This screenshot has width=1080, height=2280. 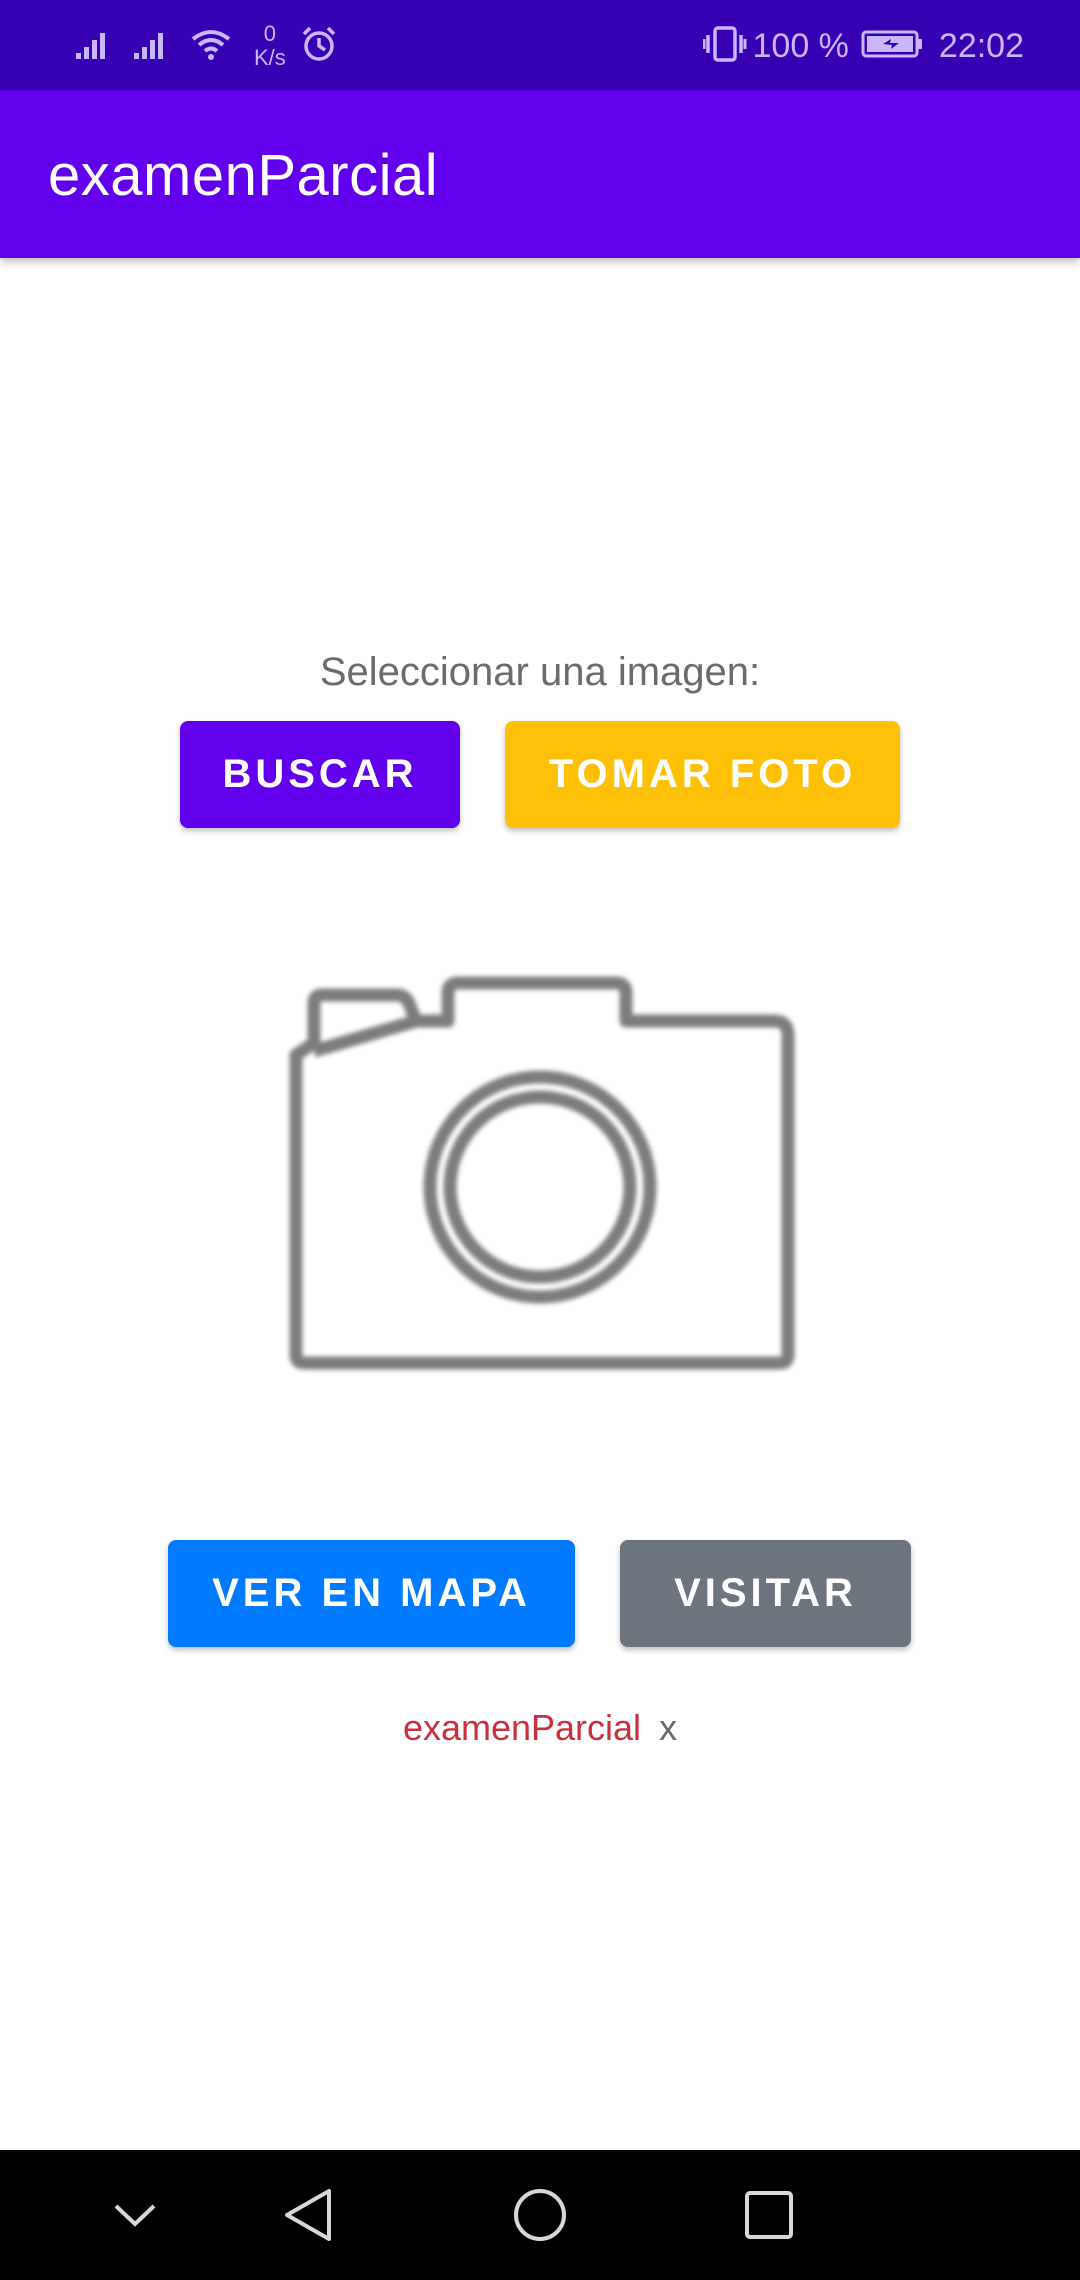 What do you see at coordinates (540, 45) in the screenshot?
I see `status-bar: 0 K/s 100 % 22:02` at bounding box center [540, 45].